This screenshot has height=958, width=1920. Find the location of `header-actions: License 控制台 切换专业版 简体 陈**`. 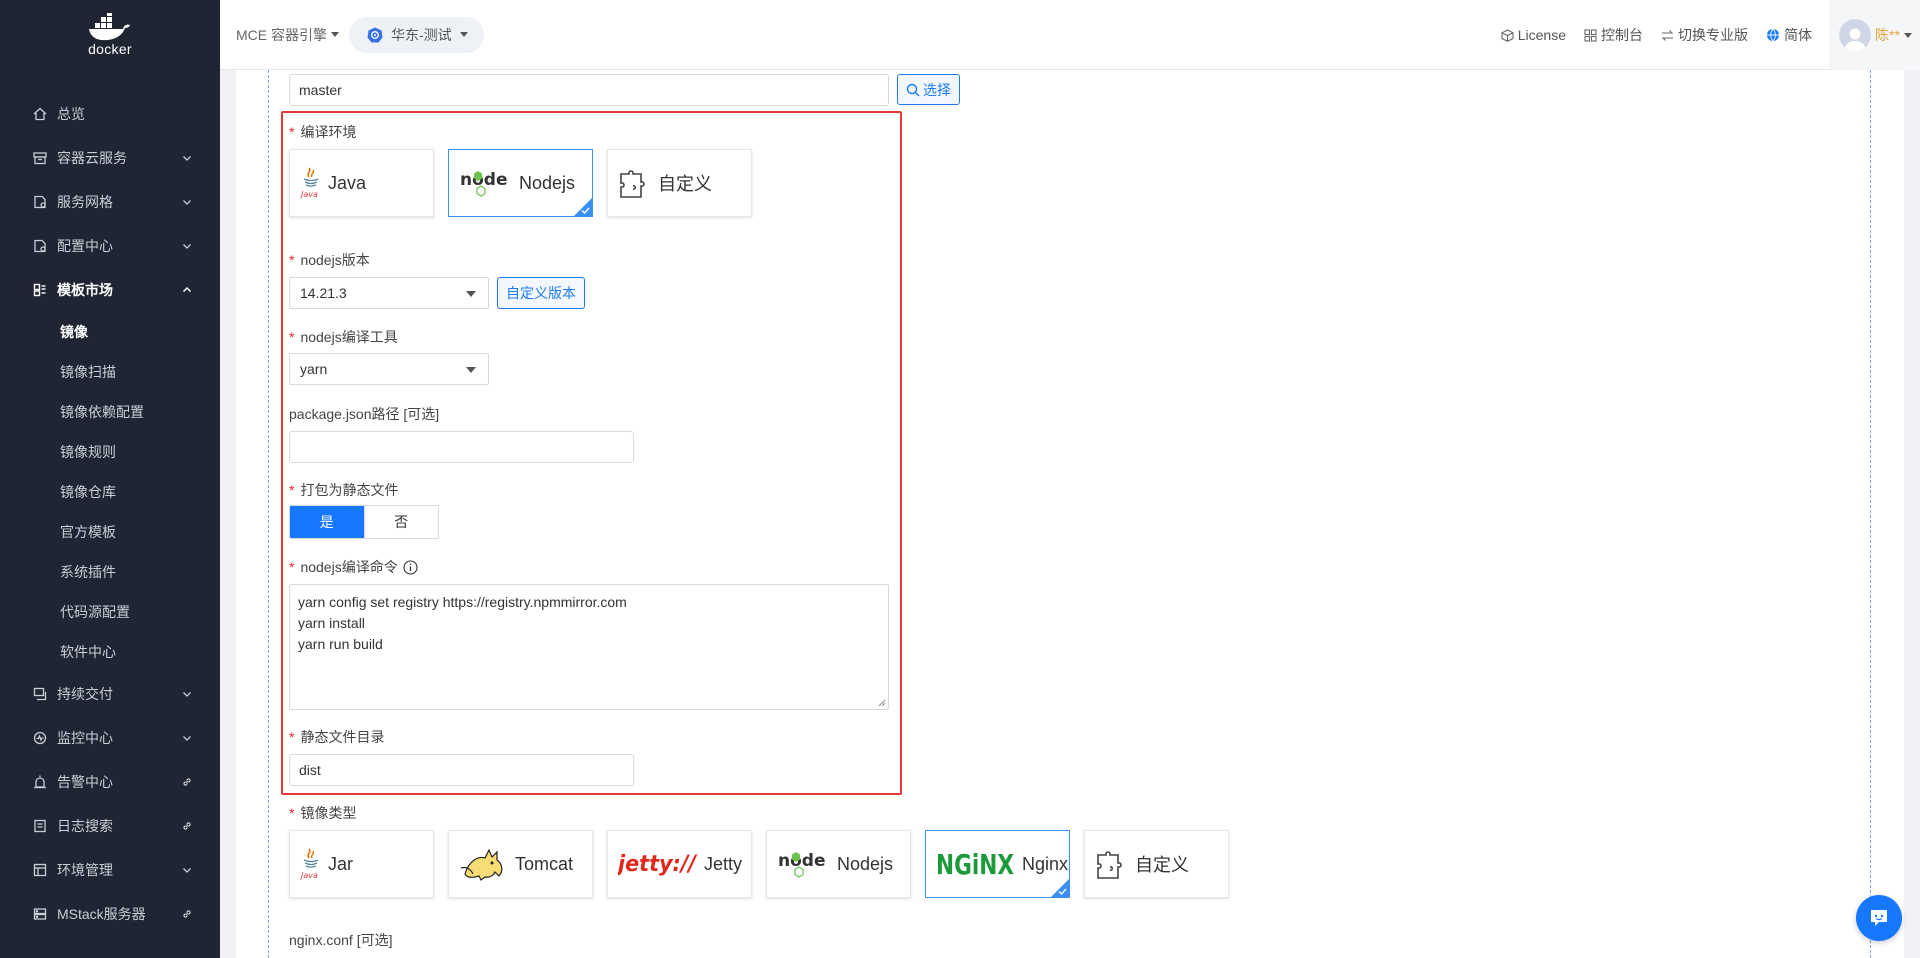

header-actions: License 控制台 切换专业版 简体 陈** is located at coordinates (1710, 35).